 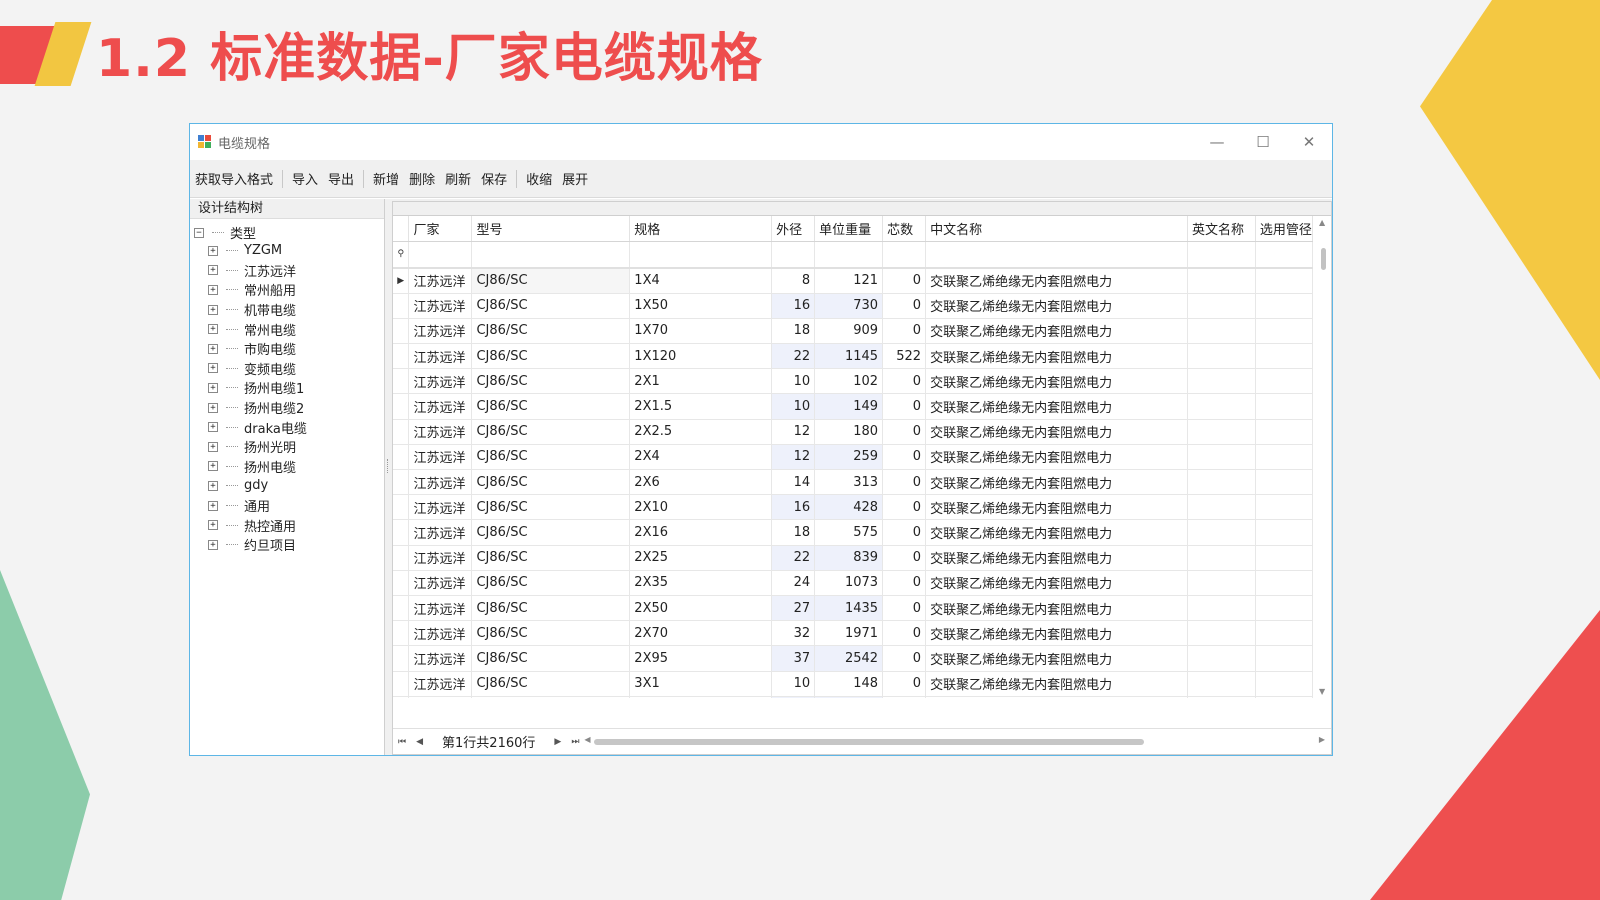 What do you see at coordinates (853, 381) in the screenshot?
I see `table-row: 江苏远洋 CJ86/SC 2X1 10 102 0 交联聚乙烯绝缘无内套阻燃电力` at bounding box center [853, 381].